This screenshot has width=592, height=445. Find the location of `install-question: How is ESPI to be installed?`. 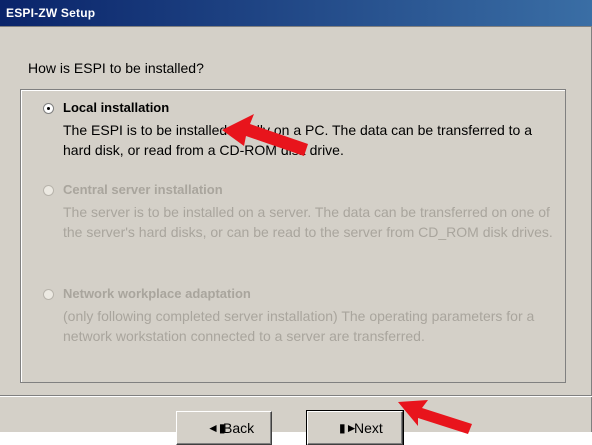

install-question: How is ESPI to be installed? is located at coordinates (116, 68).